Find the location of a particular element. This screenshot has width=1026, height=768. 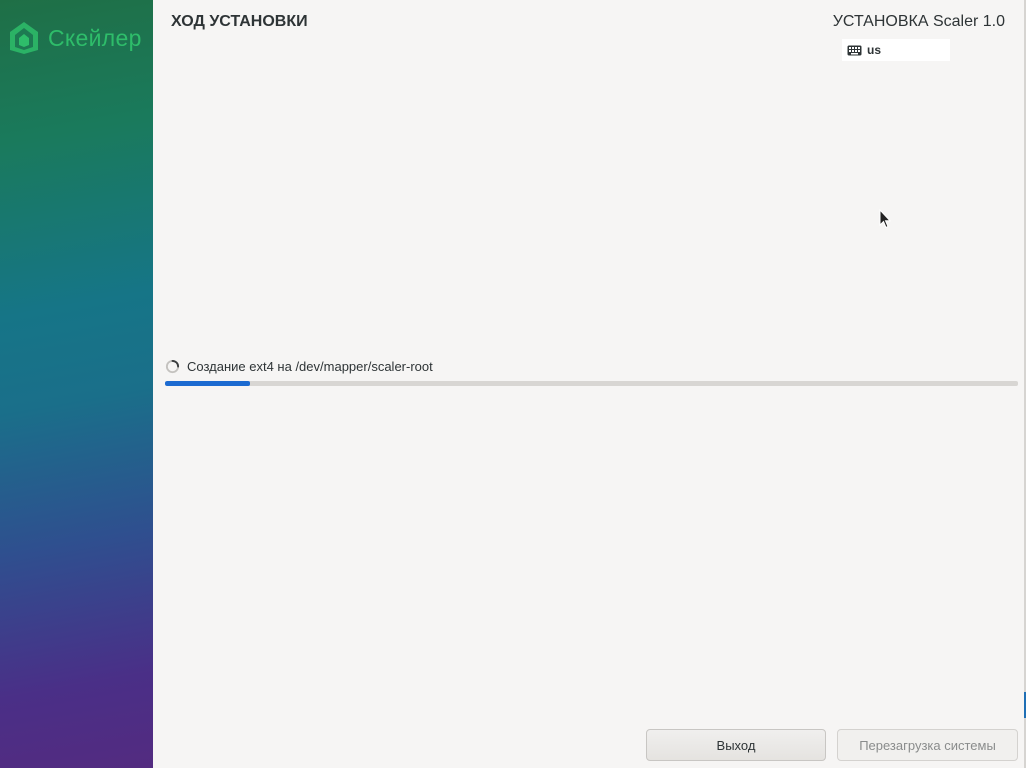

spinner-icon is located at coordinates (172, 366).